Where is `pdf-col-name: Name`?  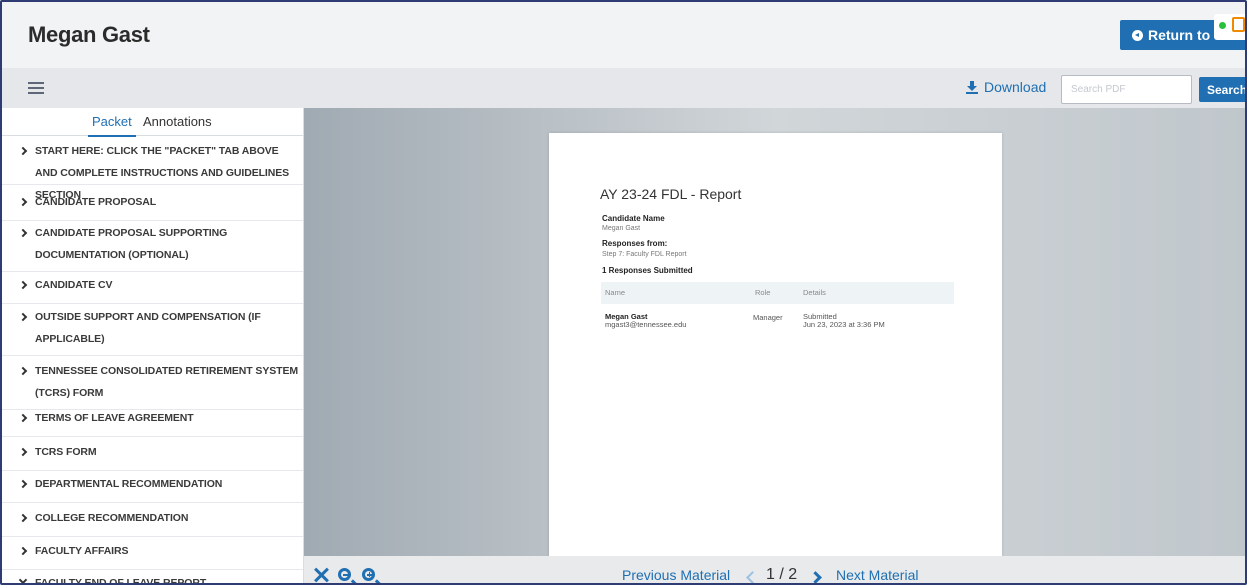 pdf-col-name: Name is located at coordinates (615, 292).